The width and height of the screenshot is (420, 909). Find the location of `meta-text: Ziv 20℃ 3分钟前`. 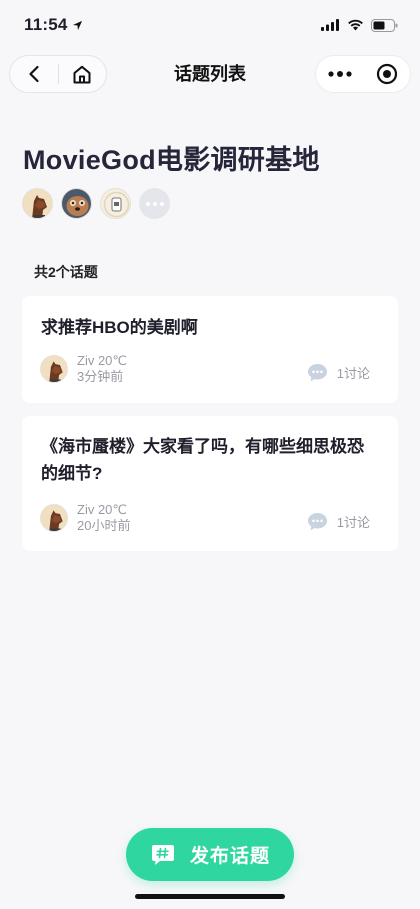

meta-text: Ziv 20℃ 3分钟前 is located at coordinates (102, 369).